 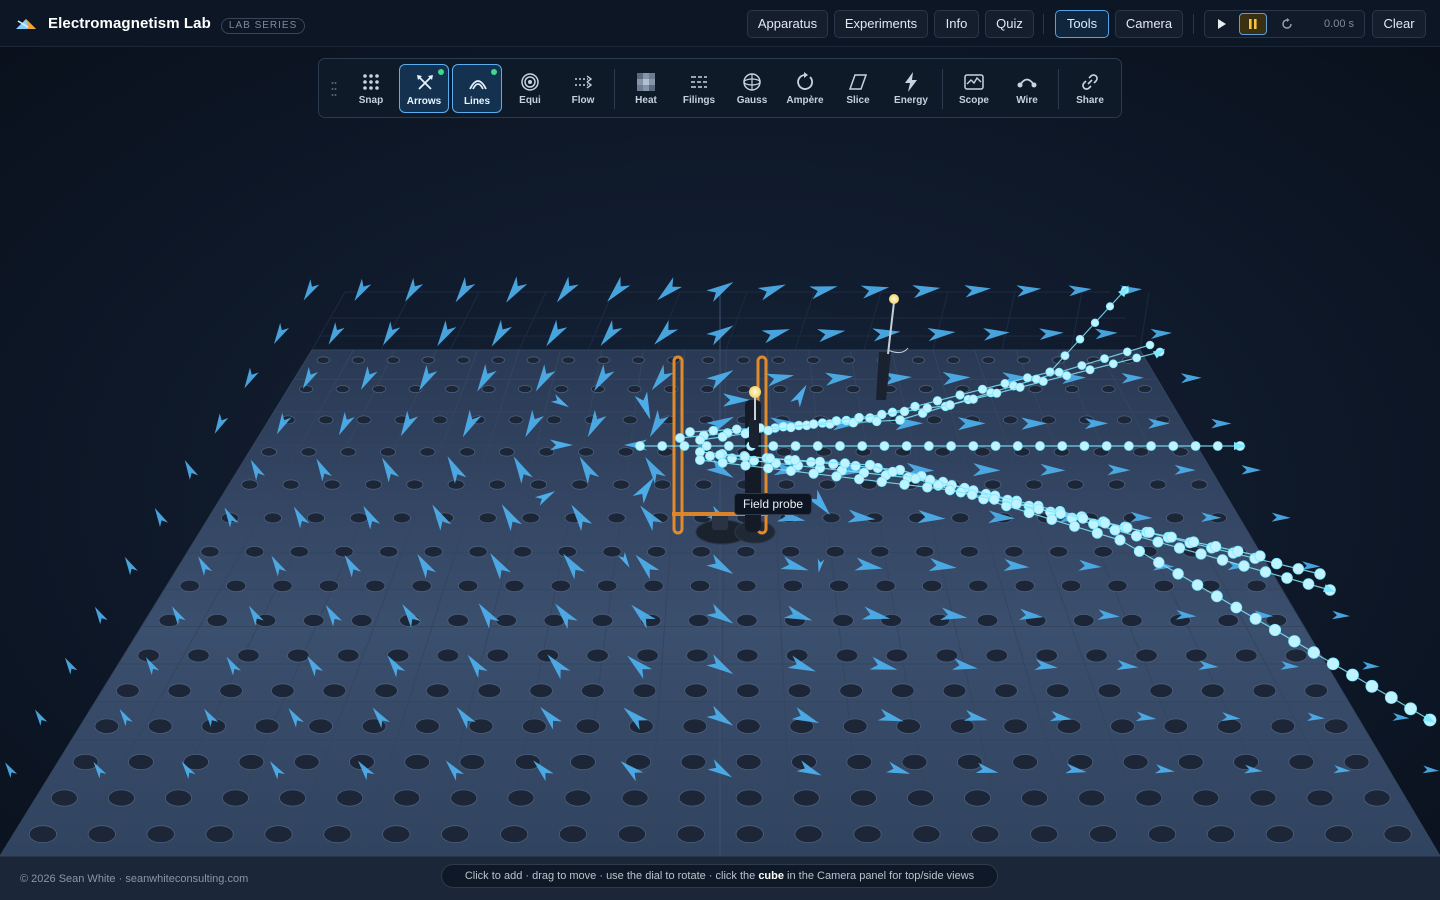 What do you see at coordinates (858, 82) in the screenshot?
I see `slice-plane-icon` at bounding box center [858, 82].